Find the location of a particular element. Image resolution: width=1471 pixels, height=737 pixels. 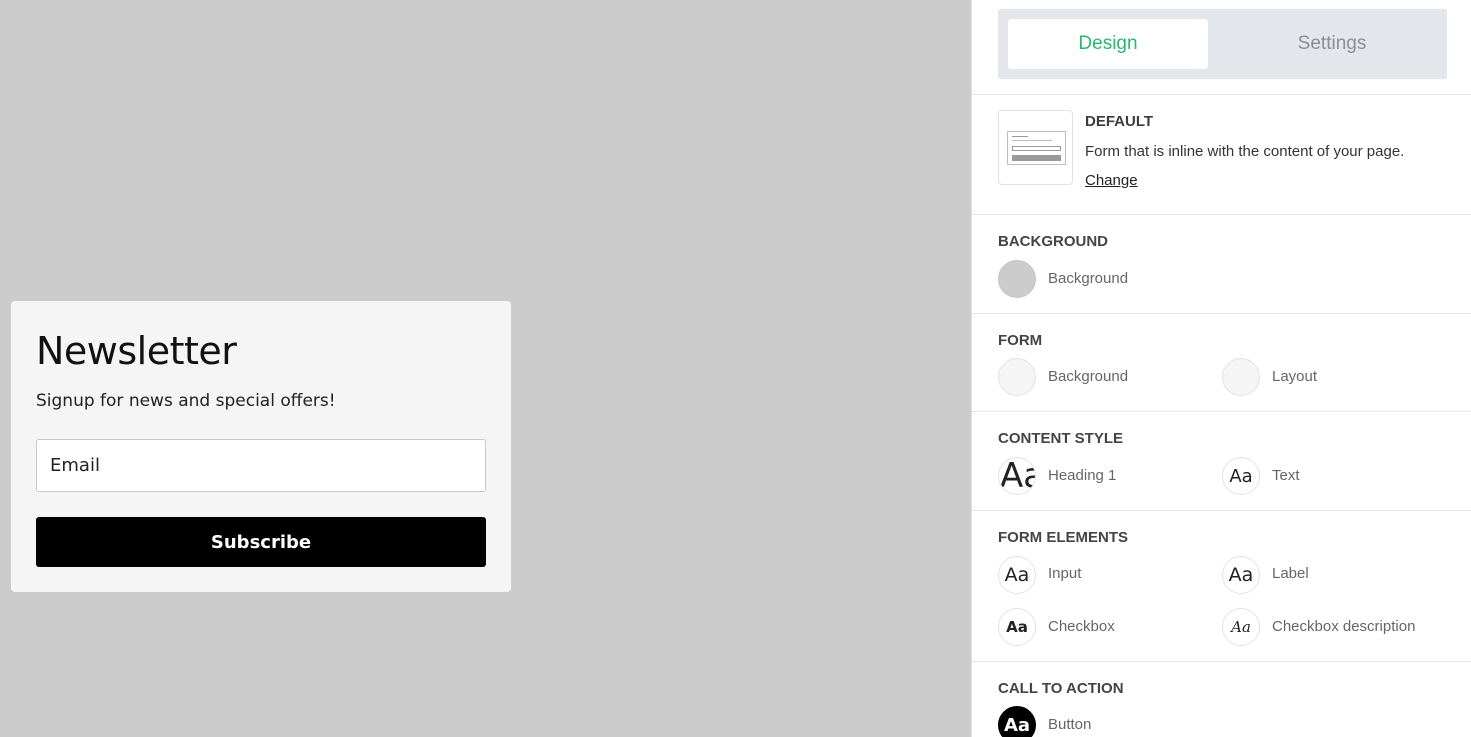

form-background-swatch is located at coordinates (1017, 377).